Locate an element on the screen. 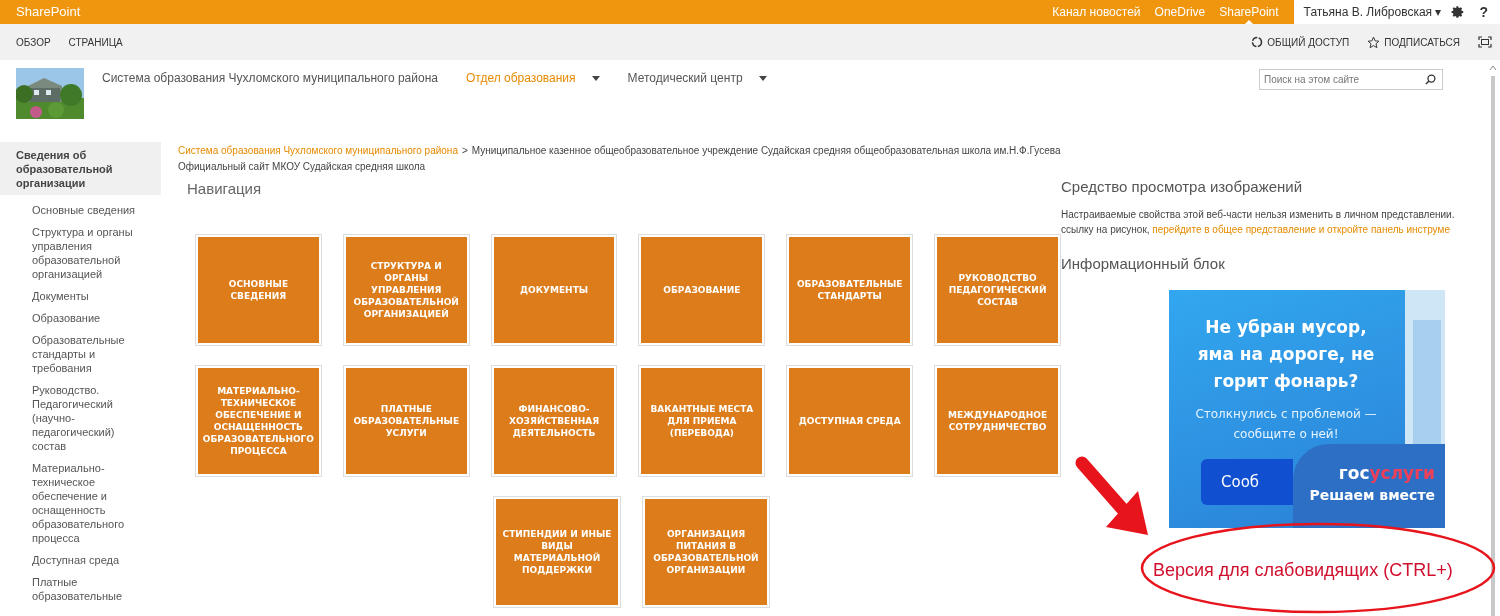 This screenshot has height=616, width=1500. navigation-tile: ОБРАЗОВАНИЕ is located at coordinates (702, 290).